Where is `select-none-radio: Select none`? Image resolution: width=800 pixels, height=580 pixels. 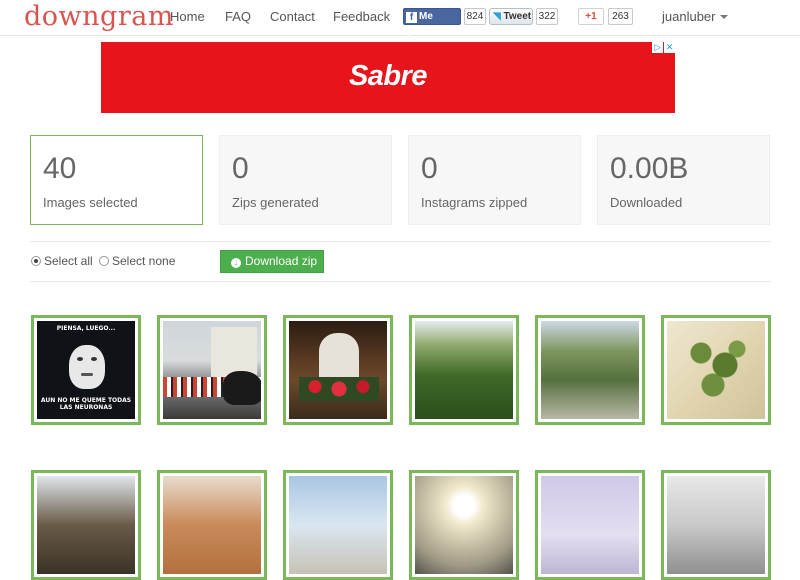
select-none-radio: Select none is located at coordinates (137, 261).